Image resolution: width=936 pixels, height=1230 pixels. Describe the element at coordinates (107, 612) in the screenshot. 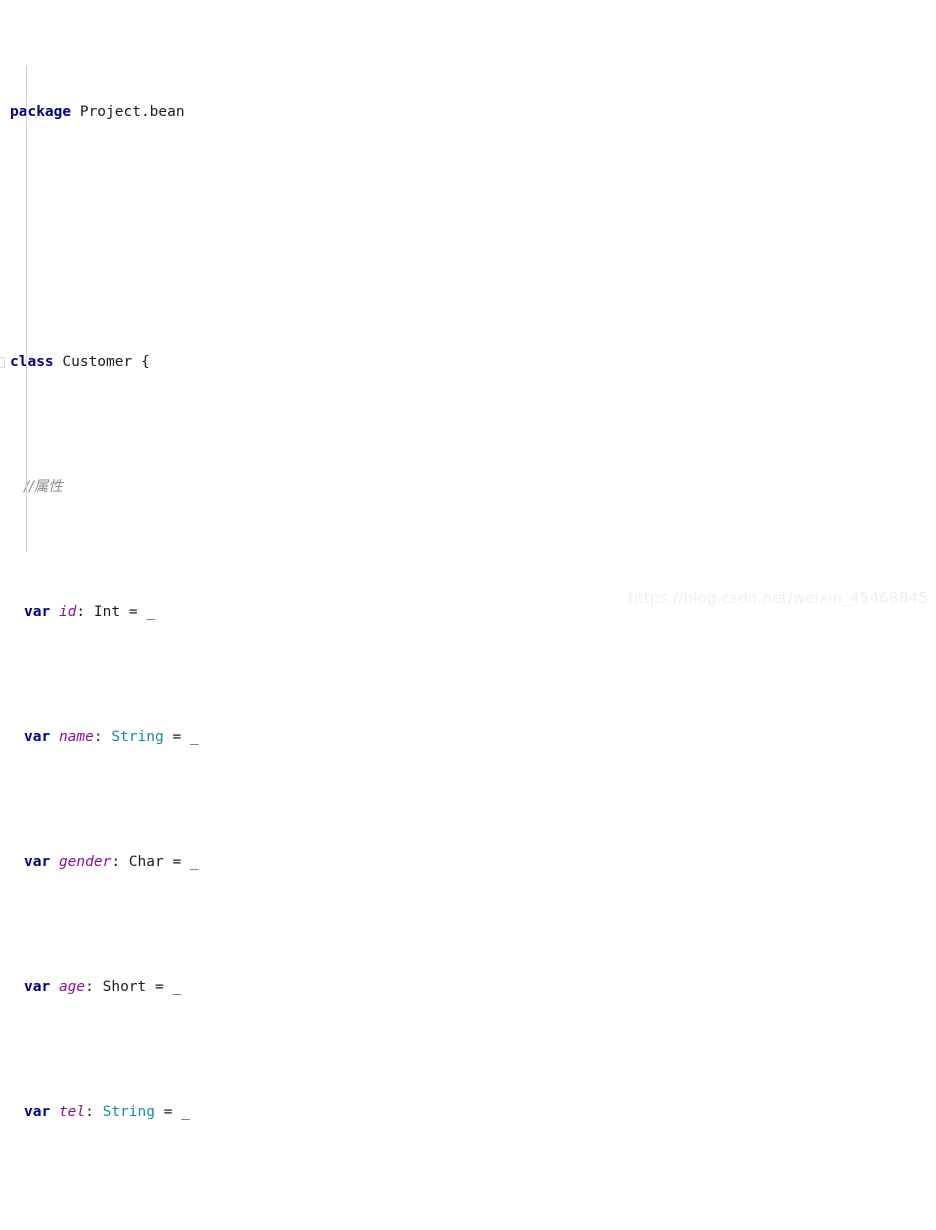

I see `type-int: Int` at that location.